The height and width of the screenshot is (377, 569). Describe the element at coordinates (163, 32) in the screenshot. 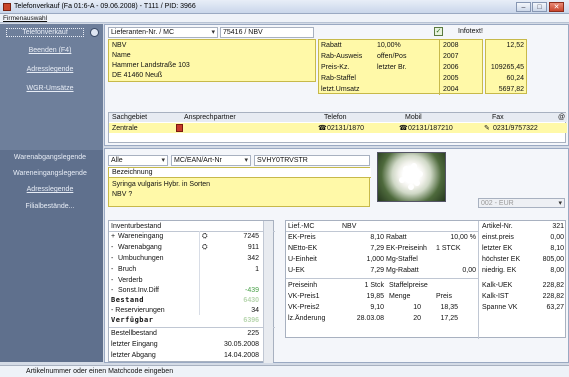

I see `supplier-search-mode-dropdown: Lieferanten-Nr. / MC` at that location.